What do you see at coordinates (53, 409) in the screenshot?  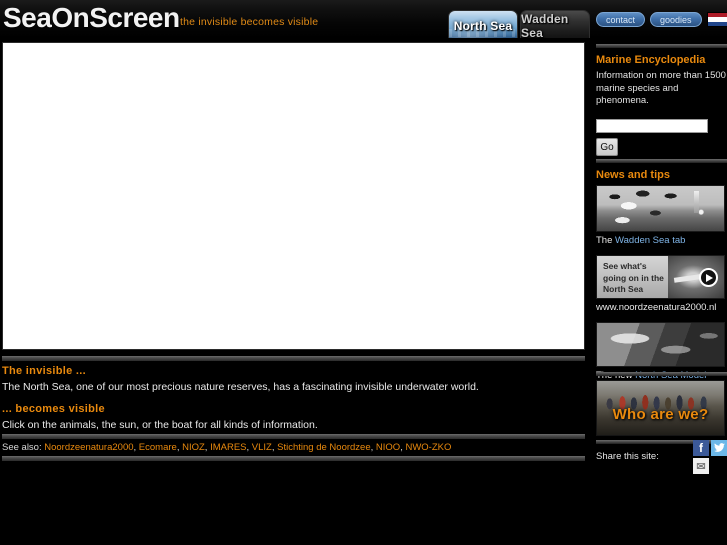 I see `heading-becomes-visible: ... becomes visible` at bounding box center [53, 409].